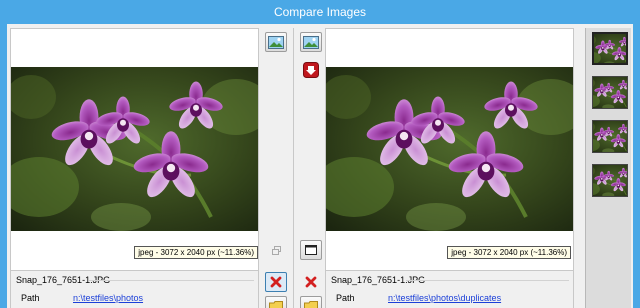  Describe the element at coordinates (276, 168) in the screenshot. I see `left-toolbar` at that location.